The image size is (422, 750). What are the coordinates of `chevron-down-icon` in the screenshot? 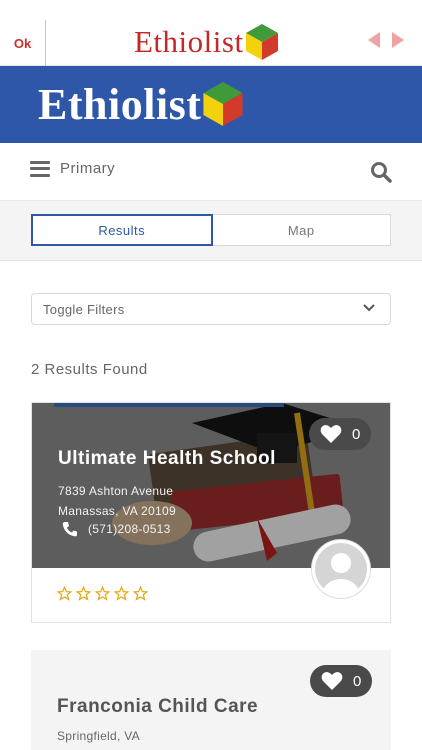 It's located at (369, 308).